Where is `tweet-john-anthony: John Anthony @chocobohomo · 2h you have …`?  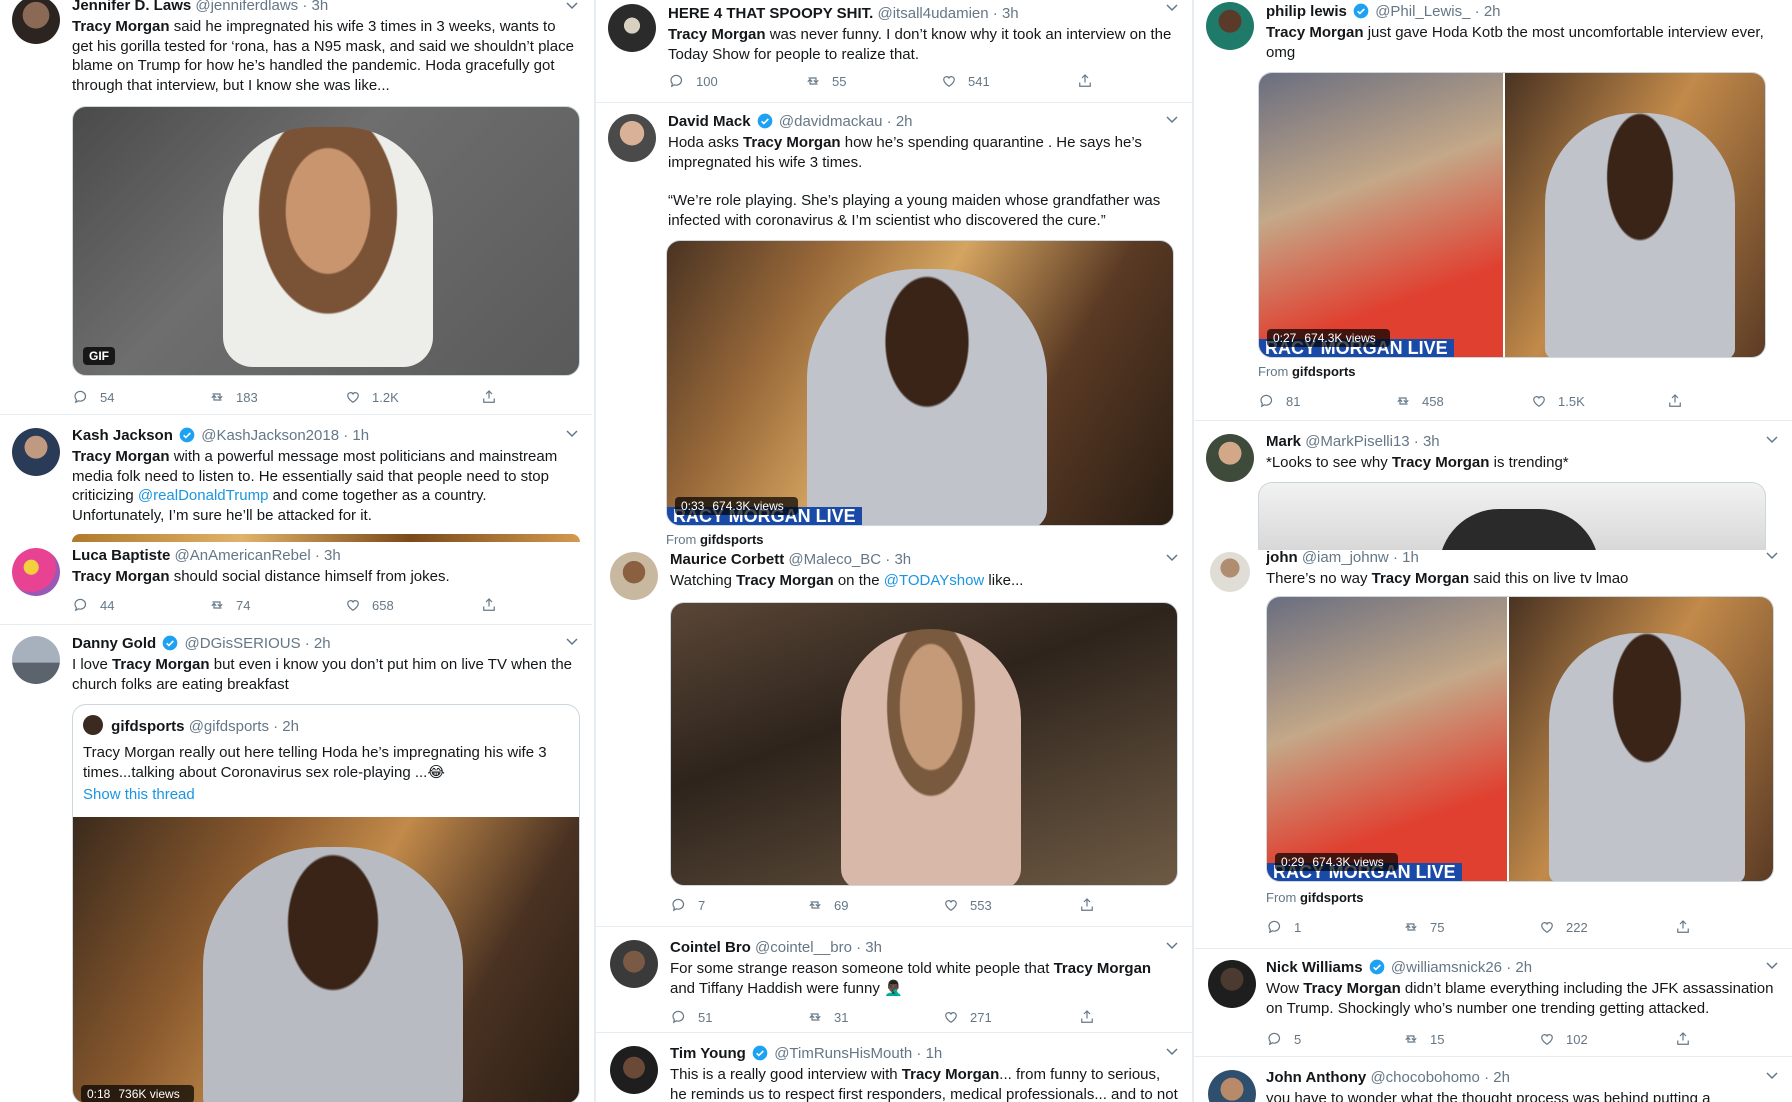 tweet-john-anthony: John Anthony @chocobohomo · 2h you have … is located at coordinates (1493, 1085).